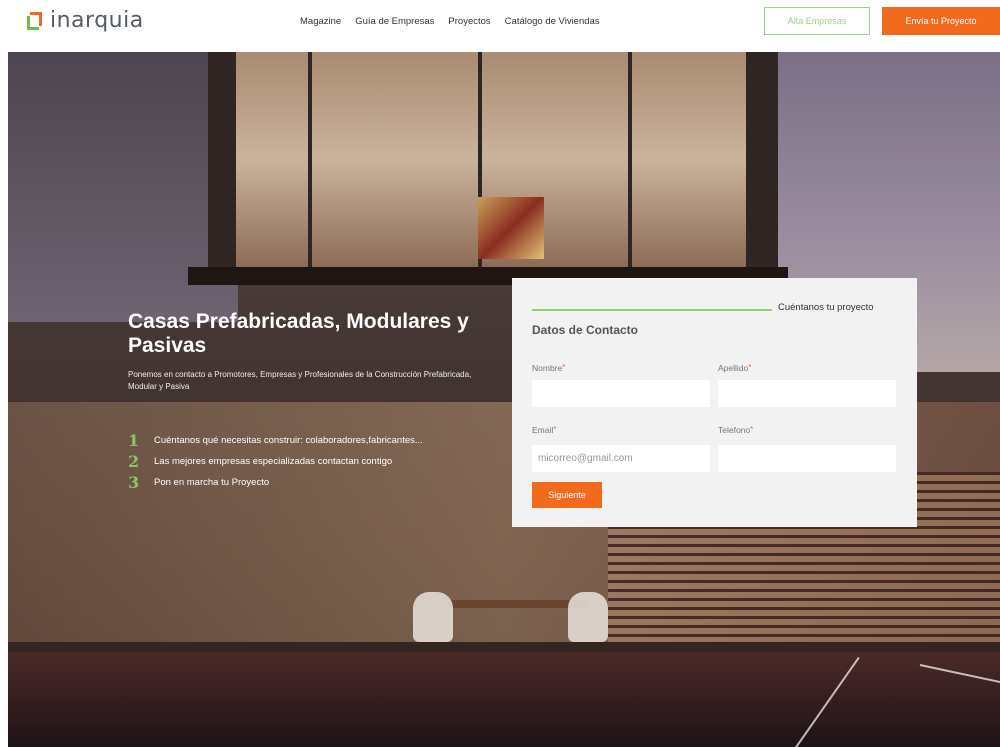 The height and width of the screenshot is (747, 1000). What do you see at coordinates (826, 307) in the screenshot?
I see `form-step-label: Cuéntanos tu proyecto` at bounding box center [826, 307].